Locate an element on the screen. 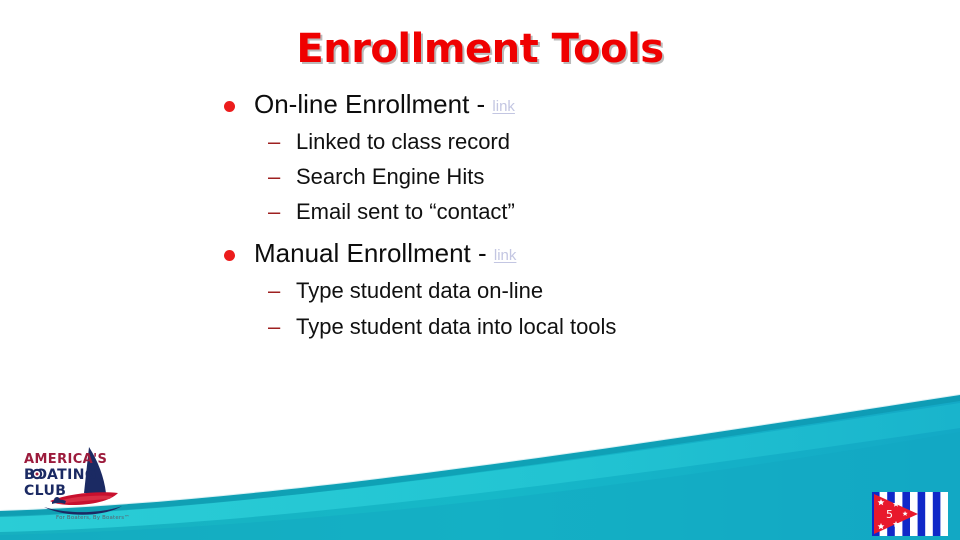 The width and height of the screenshot is (960, 540). list-item-label: On-line Enrollment is located at coordinates (362, 104).